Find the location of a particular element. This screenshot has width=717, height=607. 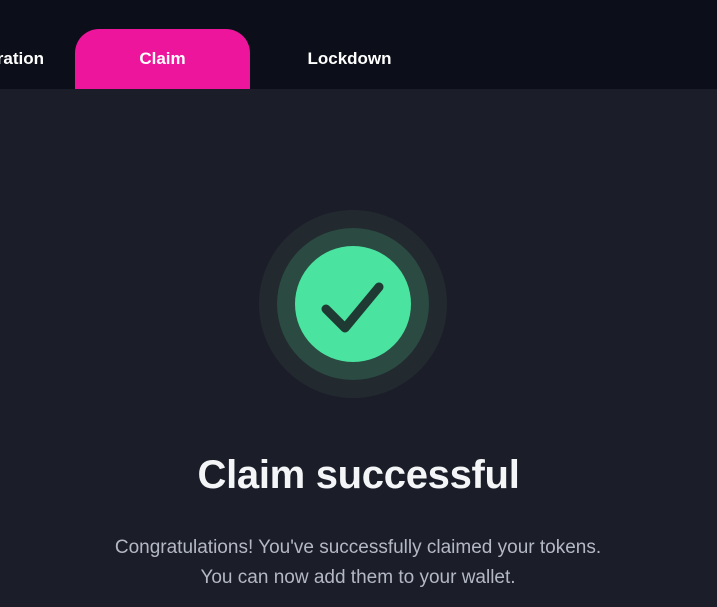

tab-lockdown: Lockdown is located at coordinates (349, 59).